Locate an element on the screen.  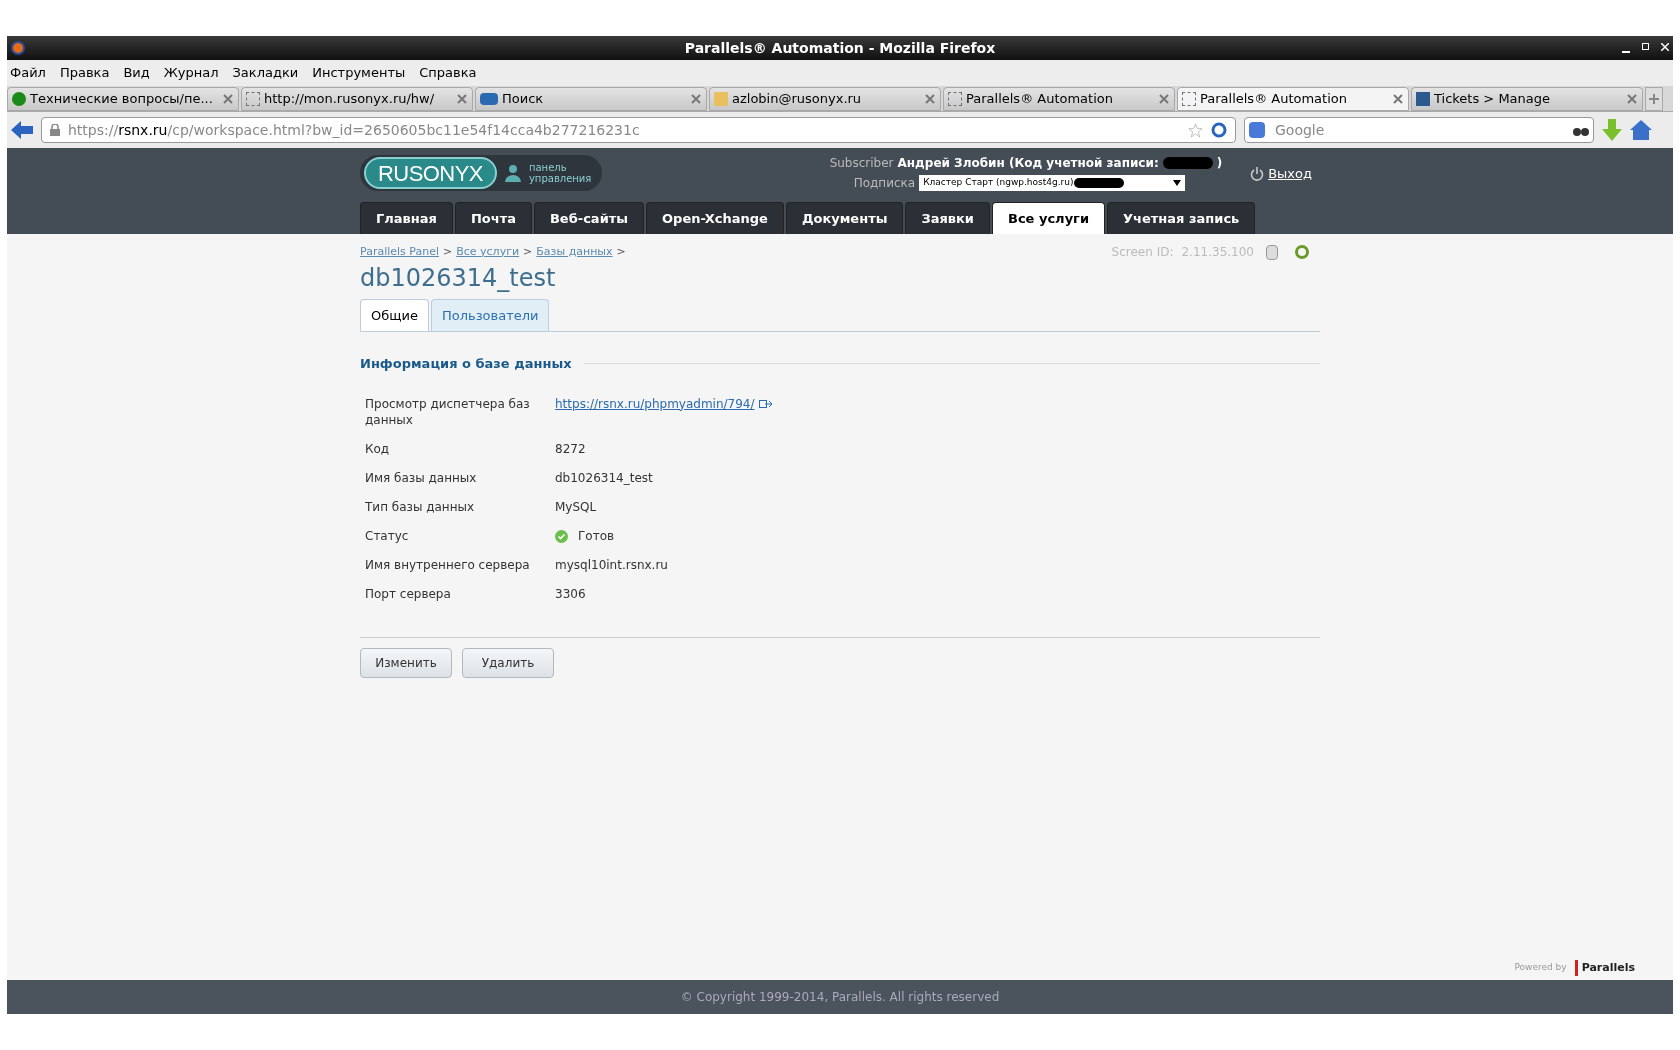
document-icon is located at coordinates (1272, 252).